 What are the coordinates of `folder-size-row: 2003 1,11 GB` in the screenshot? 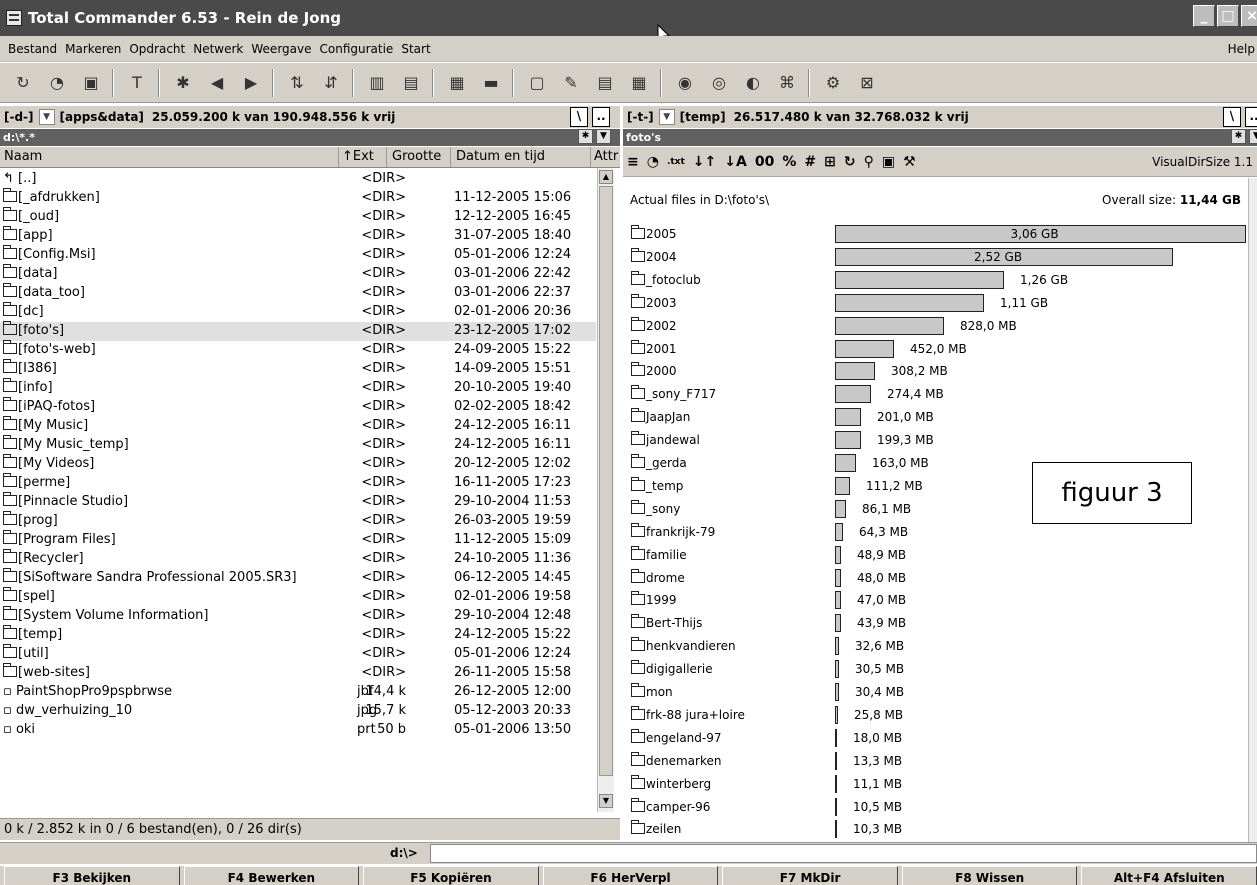 It's located at (935, 303).